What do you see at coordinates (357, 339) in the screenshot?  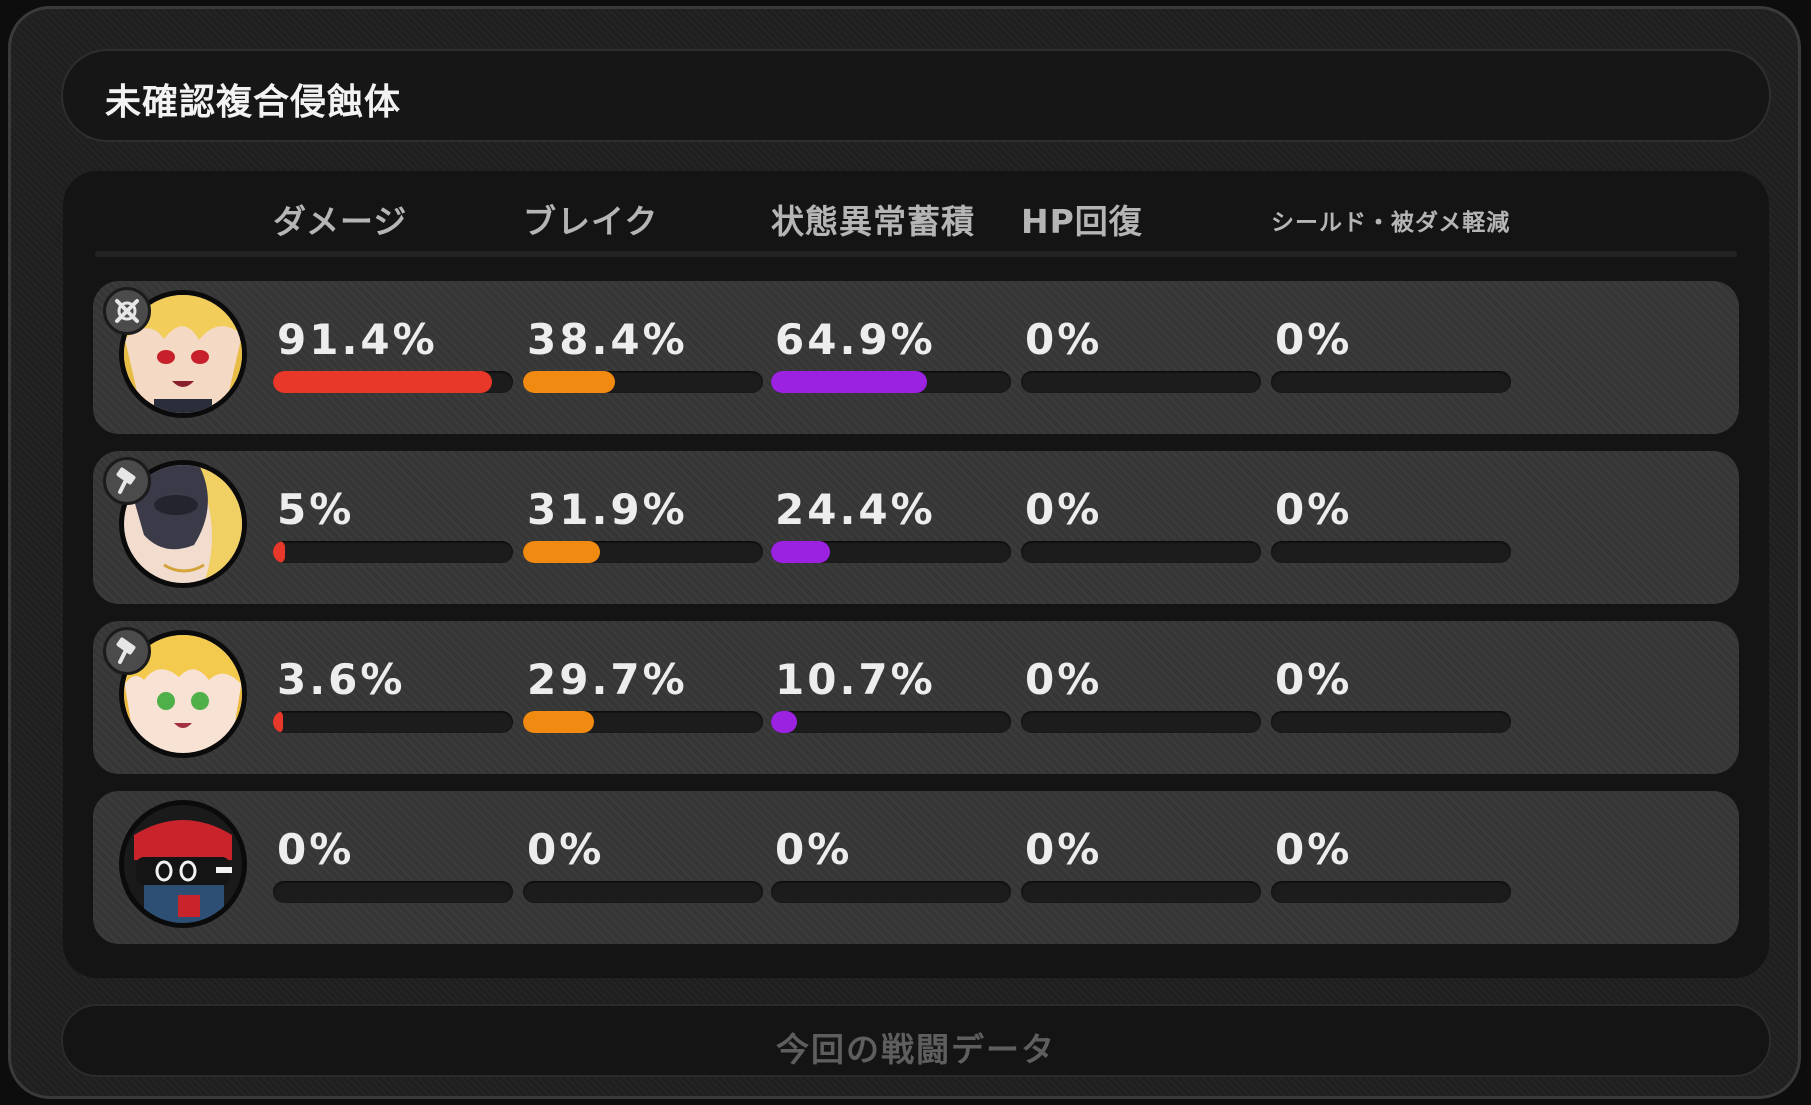 I see `stat-value: 91.4%` at bounding box center [357, 339].